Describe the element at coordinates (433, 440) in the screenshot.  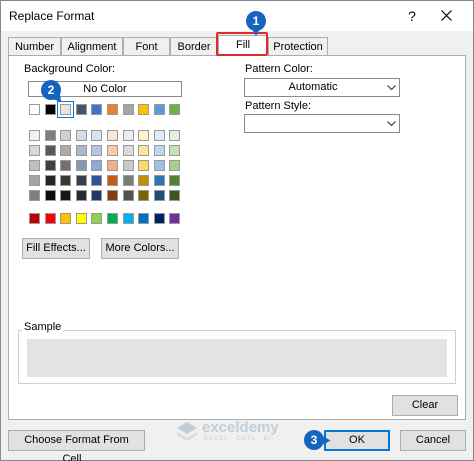
I see `cancel-button: Cancel` at that location.